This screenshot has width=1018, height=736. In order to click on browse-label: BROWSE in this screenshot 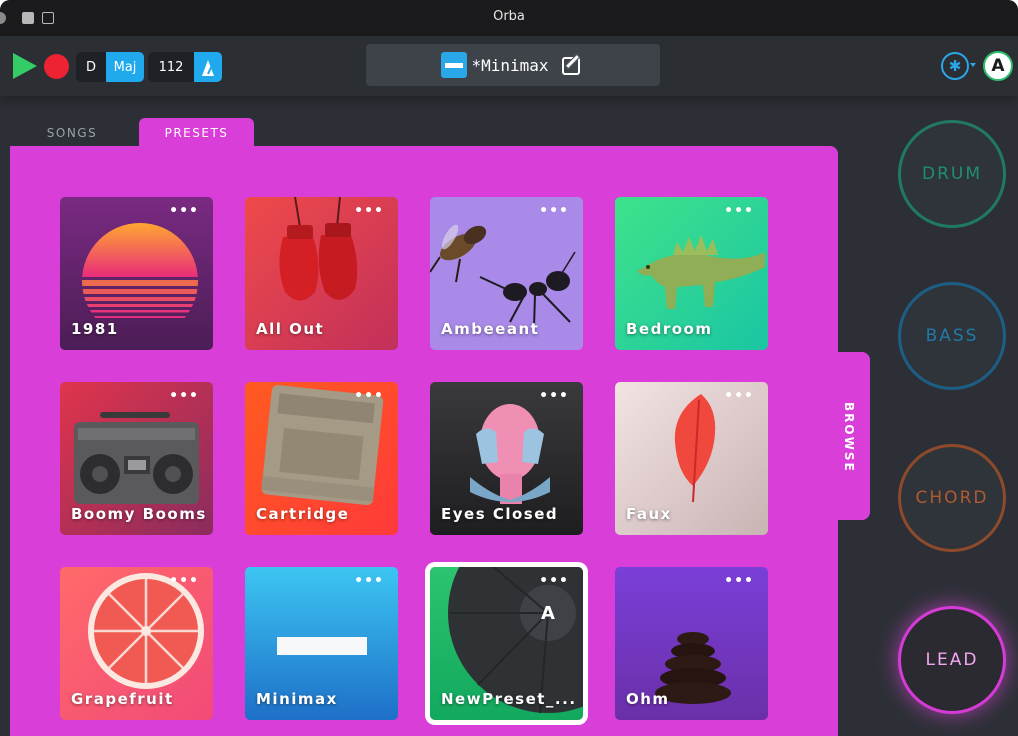, I will do `click(849, 437)`.